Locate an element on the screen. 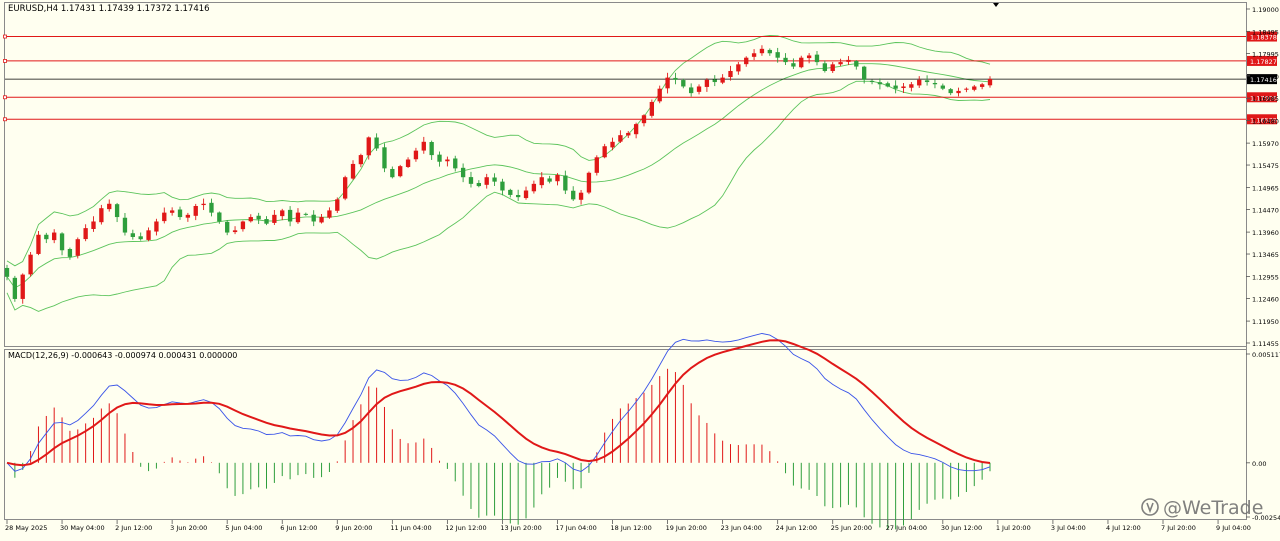  time-axis-label: 4 Jul 12:00 is located at coordinates (1123, 528).